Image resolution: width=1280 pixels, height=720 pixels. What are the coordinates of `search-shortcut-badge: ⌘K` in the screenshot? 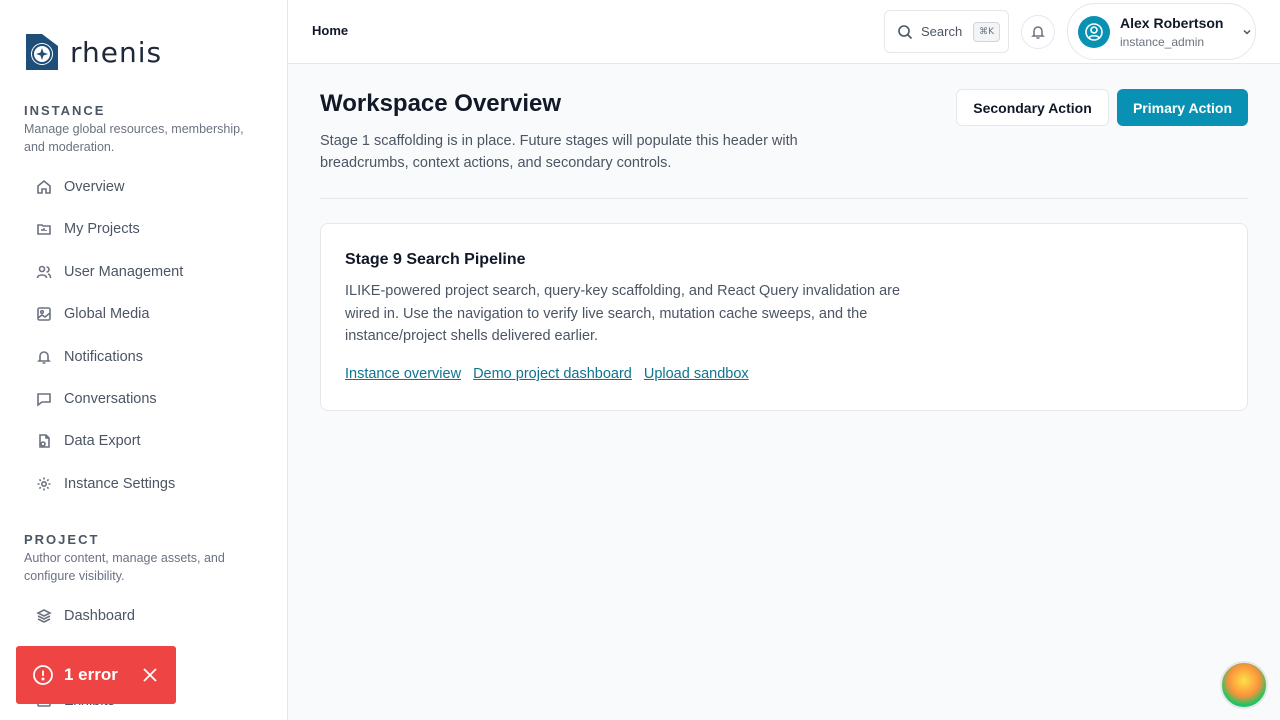 It's located at (986, 31).